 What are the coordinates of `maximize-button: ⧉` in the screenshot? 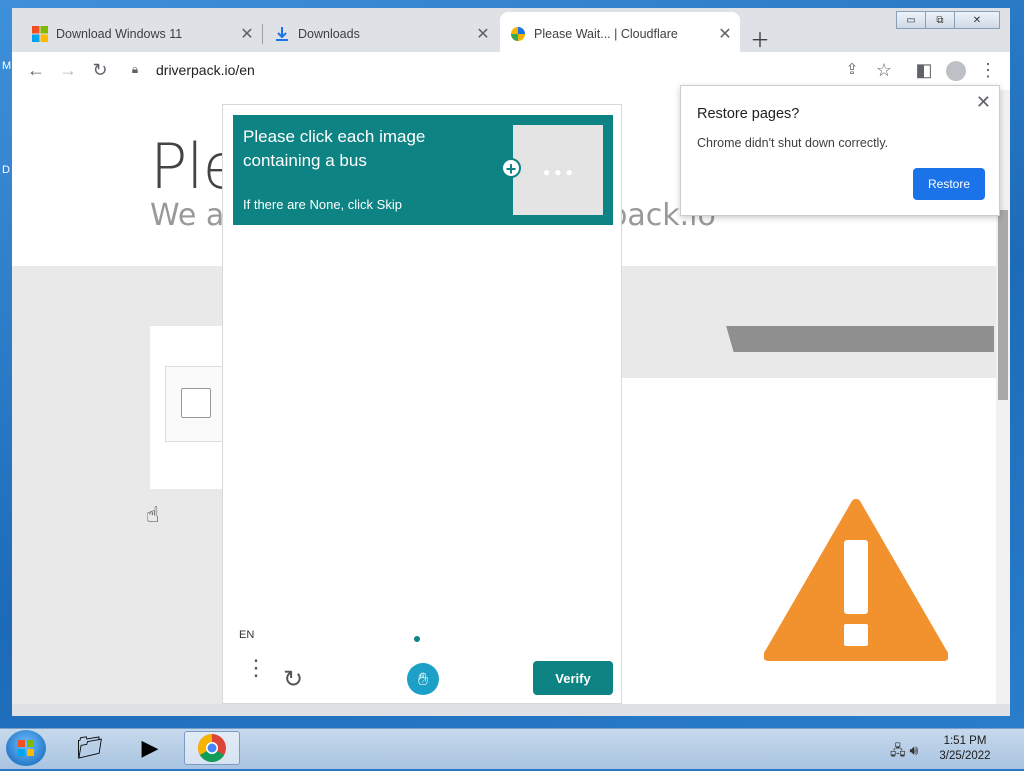 It's located at (940, 20).